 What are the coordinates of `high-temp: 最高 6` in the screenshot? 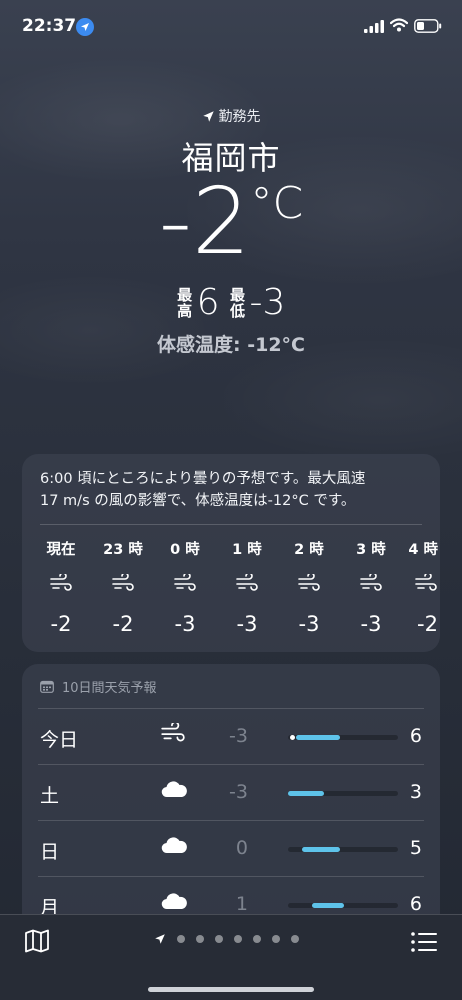 It's located at (198, 302).